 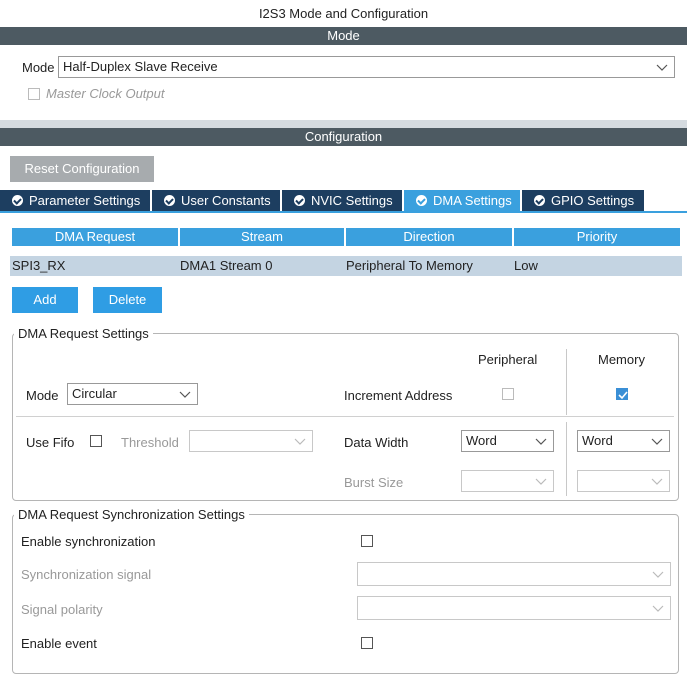 What do you see at coordinates (34, 94) in the screenshot?
I see `master-clock-checkbox` at bounding box center [34, 94].